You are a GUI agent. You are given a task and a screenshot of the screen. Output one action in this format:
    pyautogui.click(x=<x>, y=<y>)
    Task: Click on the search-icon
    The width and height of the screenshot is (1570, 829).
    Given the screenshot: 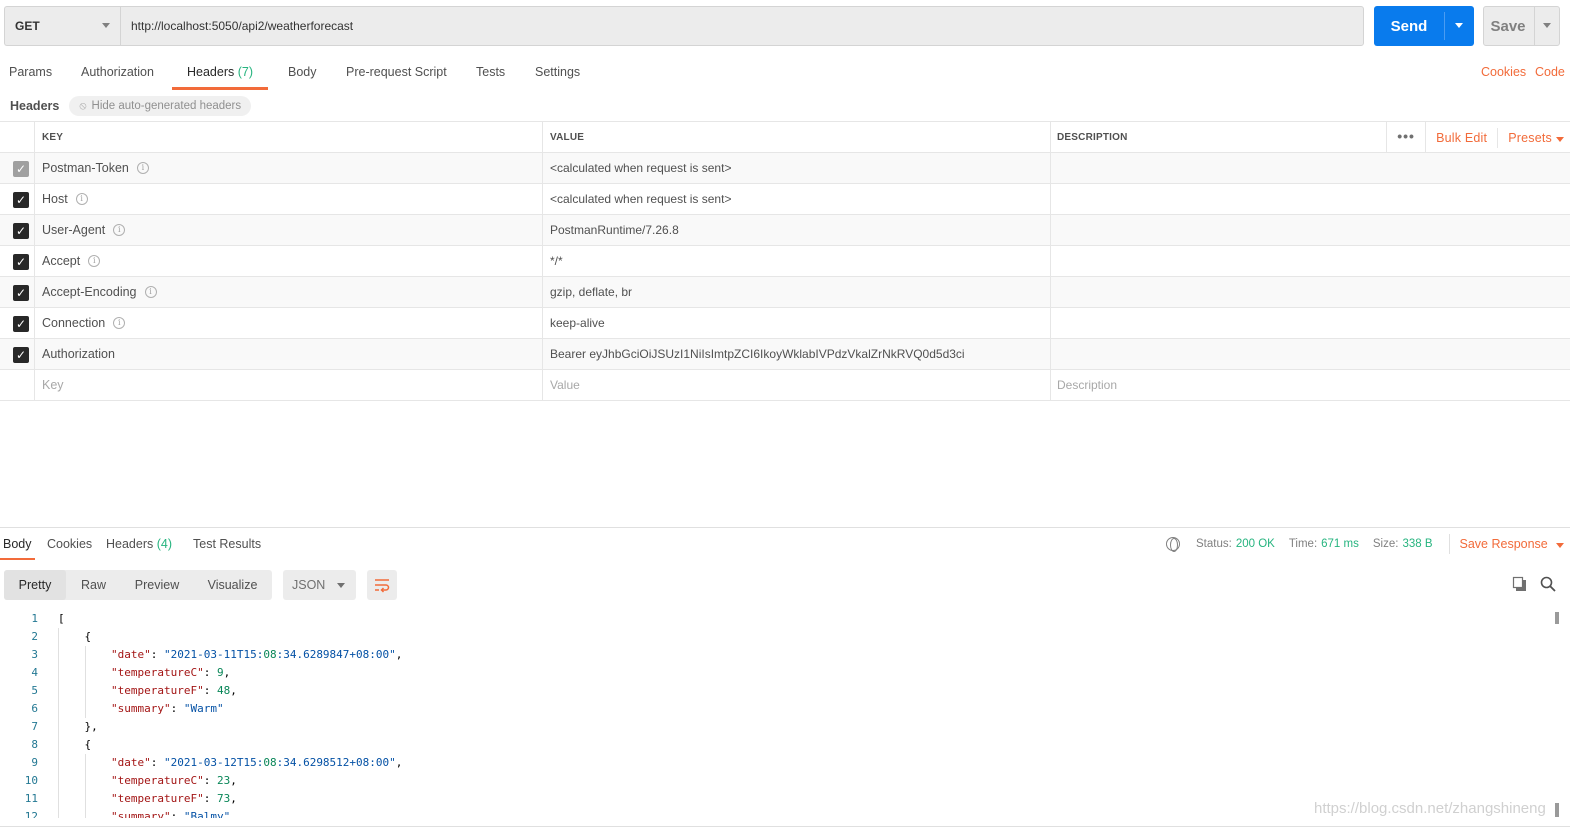 What is the action you would take?
    pyautogui.click(x=1548, y=584)
    